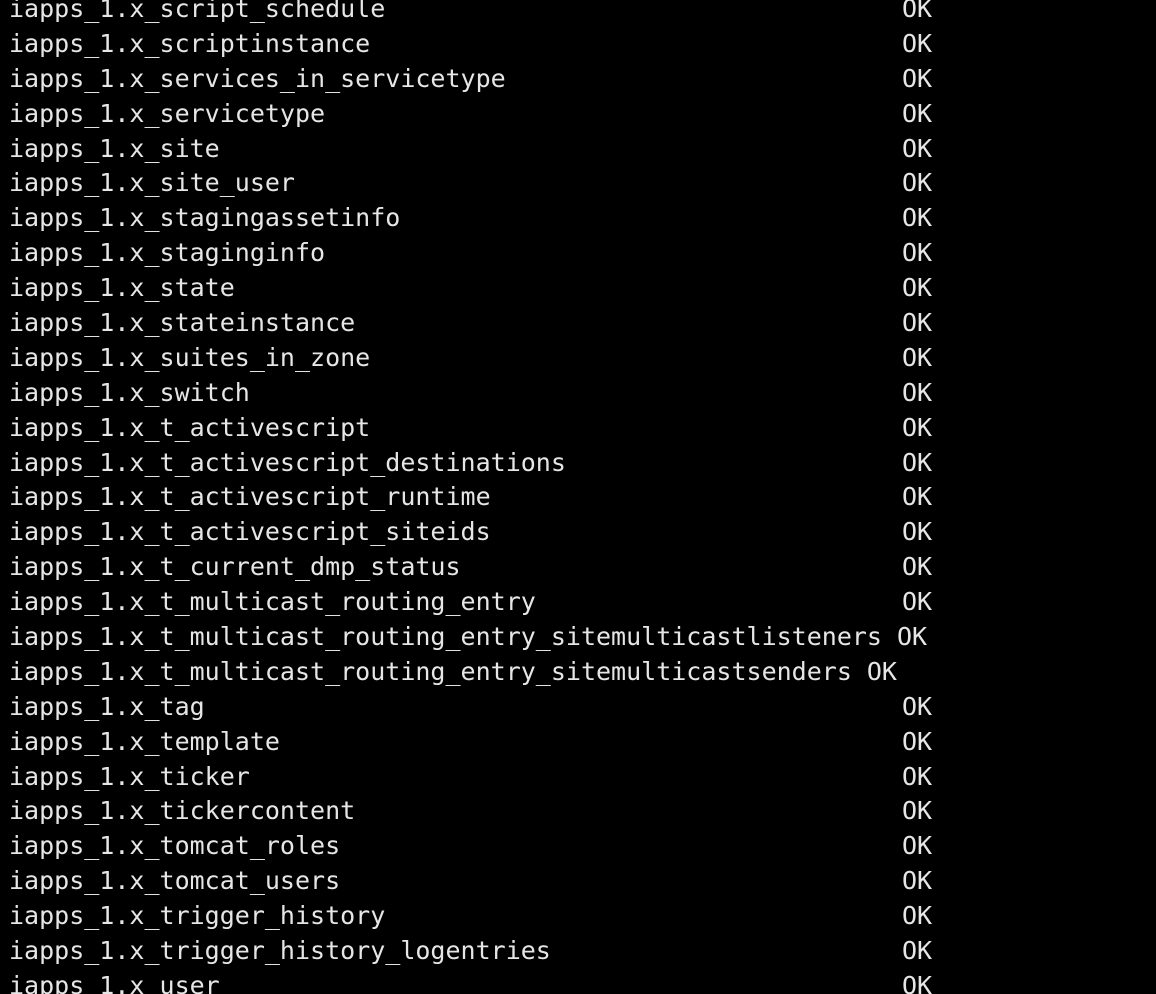  What do you see at coordinates (470, 811) in the screenshot?
I see `terminal-line: iapps_1.x_tickercontent OK` at bounding box center [470, 811].